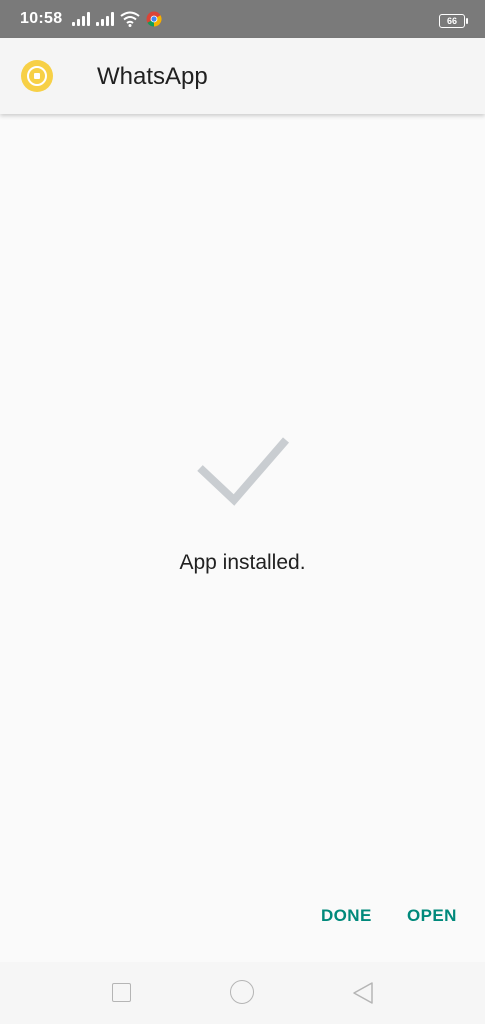 The image size is (485, 1024). I want to click on install-status-message: App installed., so click(242, 562).